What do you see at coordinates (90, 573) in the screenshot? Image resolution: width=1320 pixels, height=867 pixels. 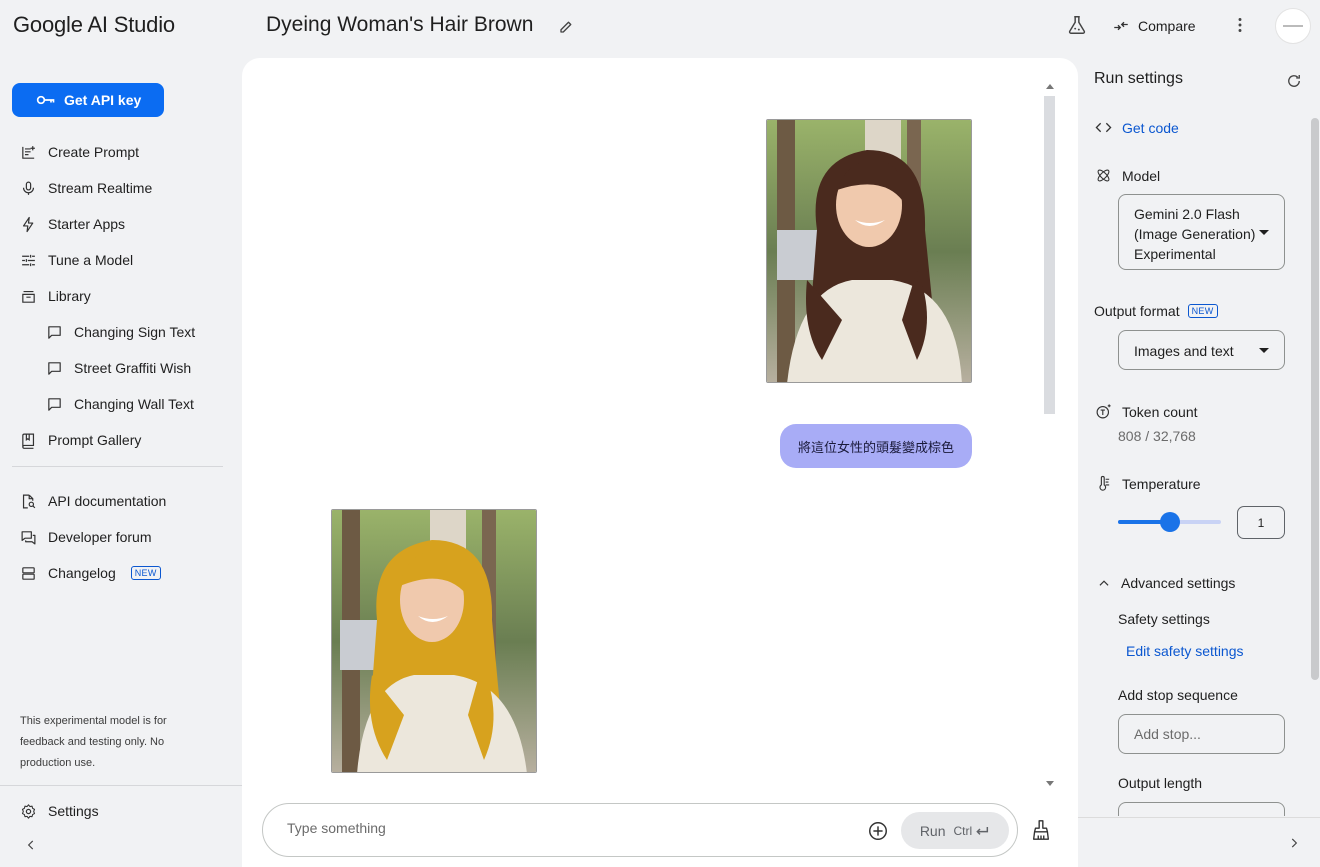 I see `sidebar-item-changelog: Changelog NEW` at bounding box center [90, 573].